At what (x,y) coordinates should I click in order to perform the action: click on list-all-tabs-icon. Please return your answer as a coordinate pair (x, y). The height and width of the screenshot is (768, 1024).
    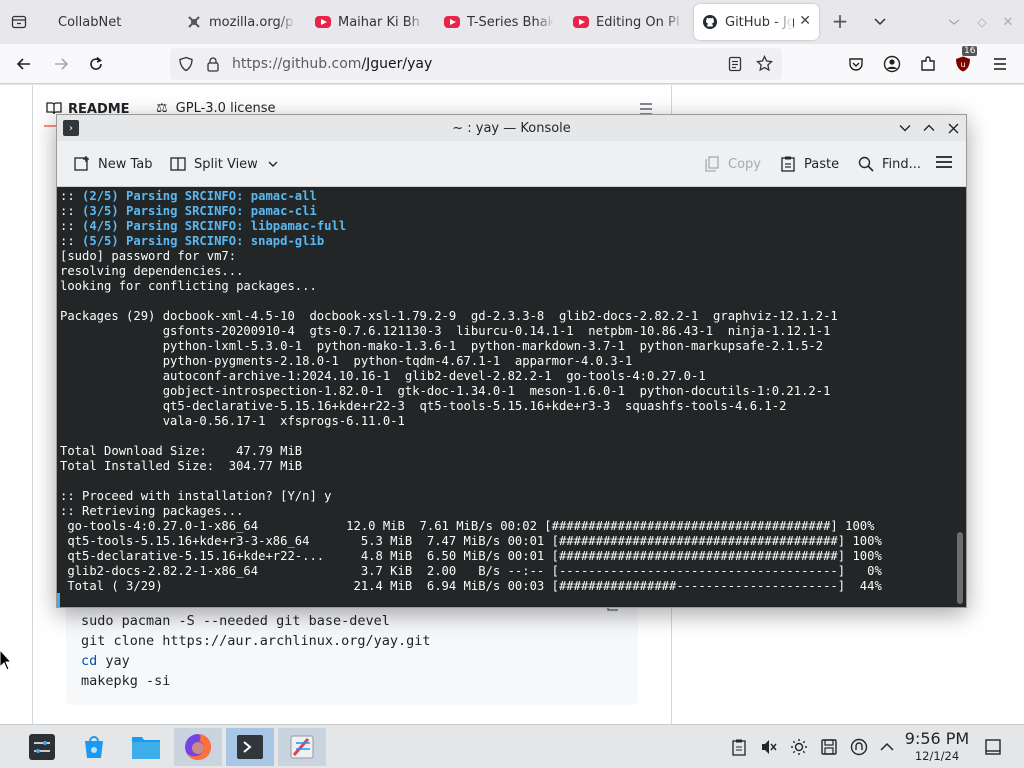
    Looking at the image, I should click on (880, 22).